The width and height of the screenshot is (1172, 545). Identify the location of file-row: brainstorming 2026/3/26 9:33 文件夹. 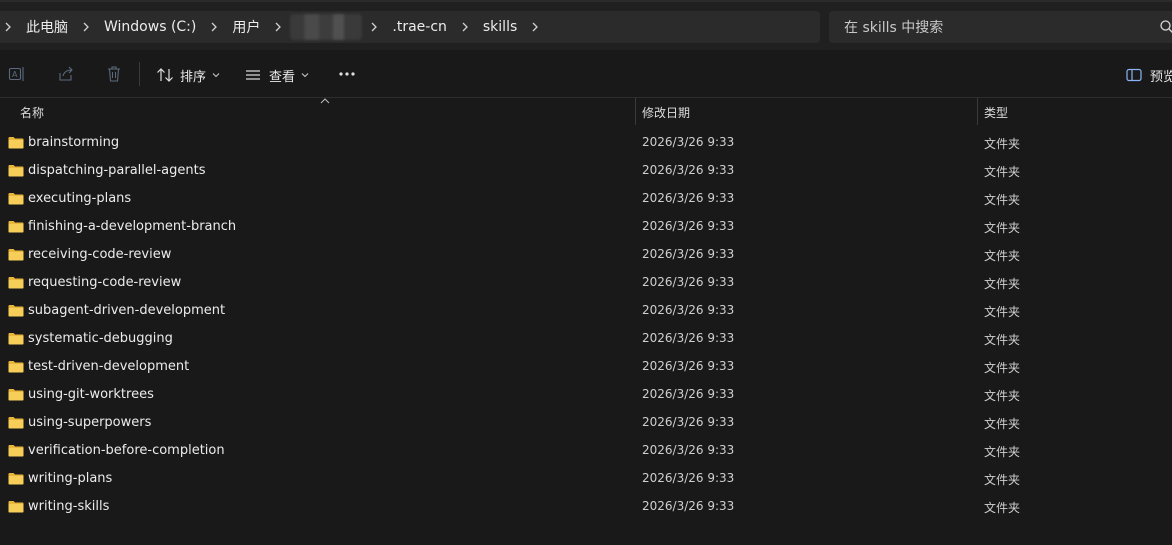
(586, 143).